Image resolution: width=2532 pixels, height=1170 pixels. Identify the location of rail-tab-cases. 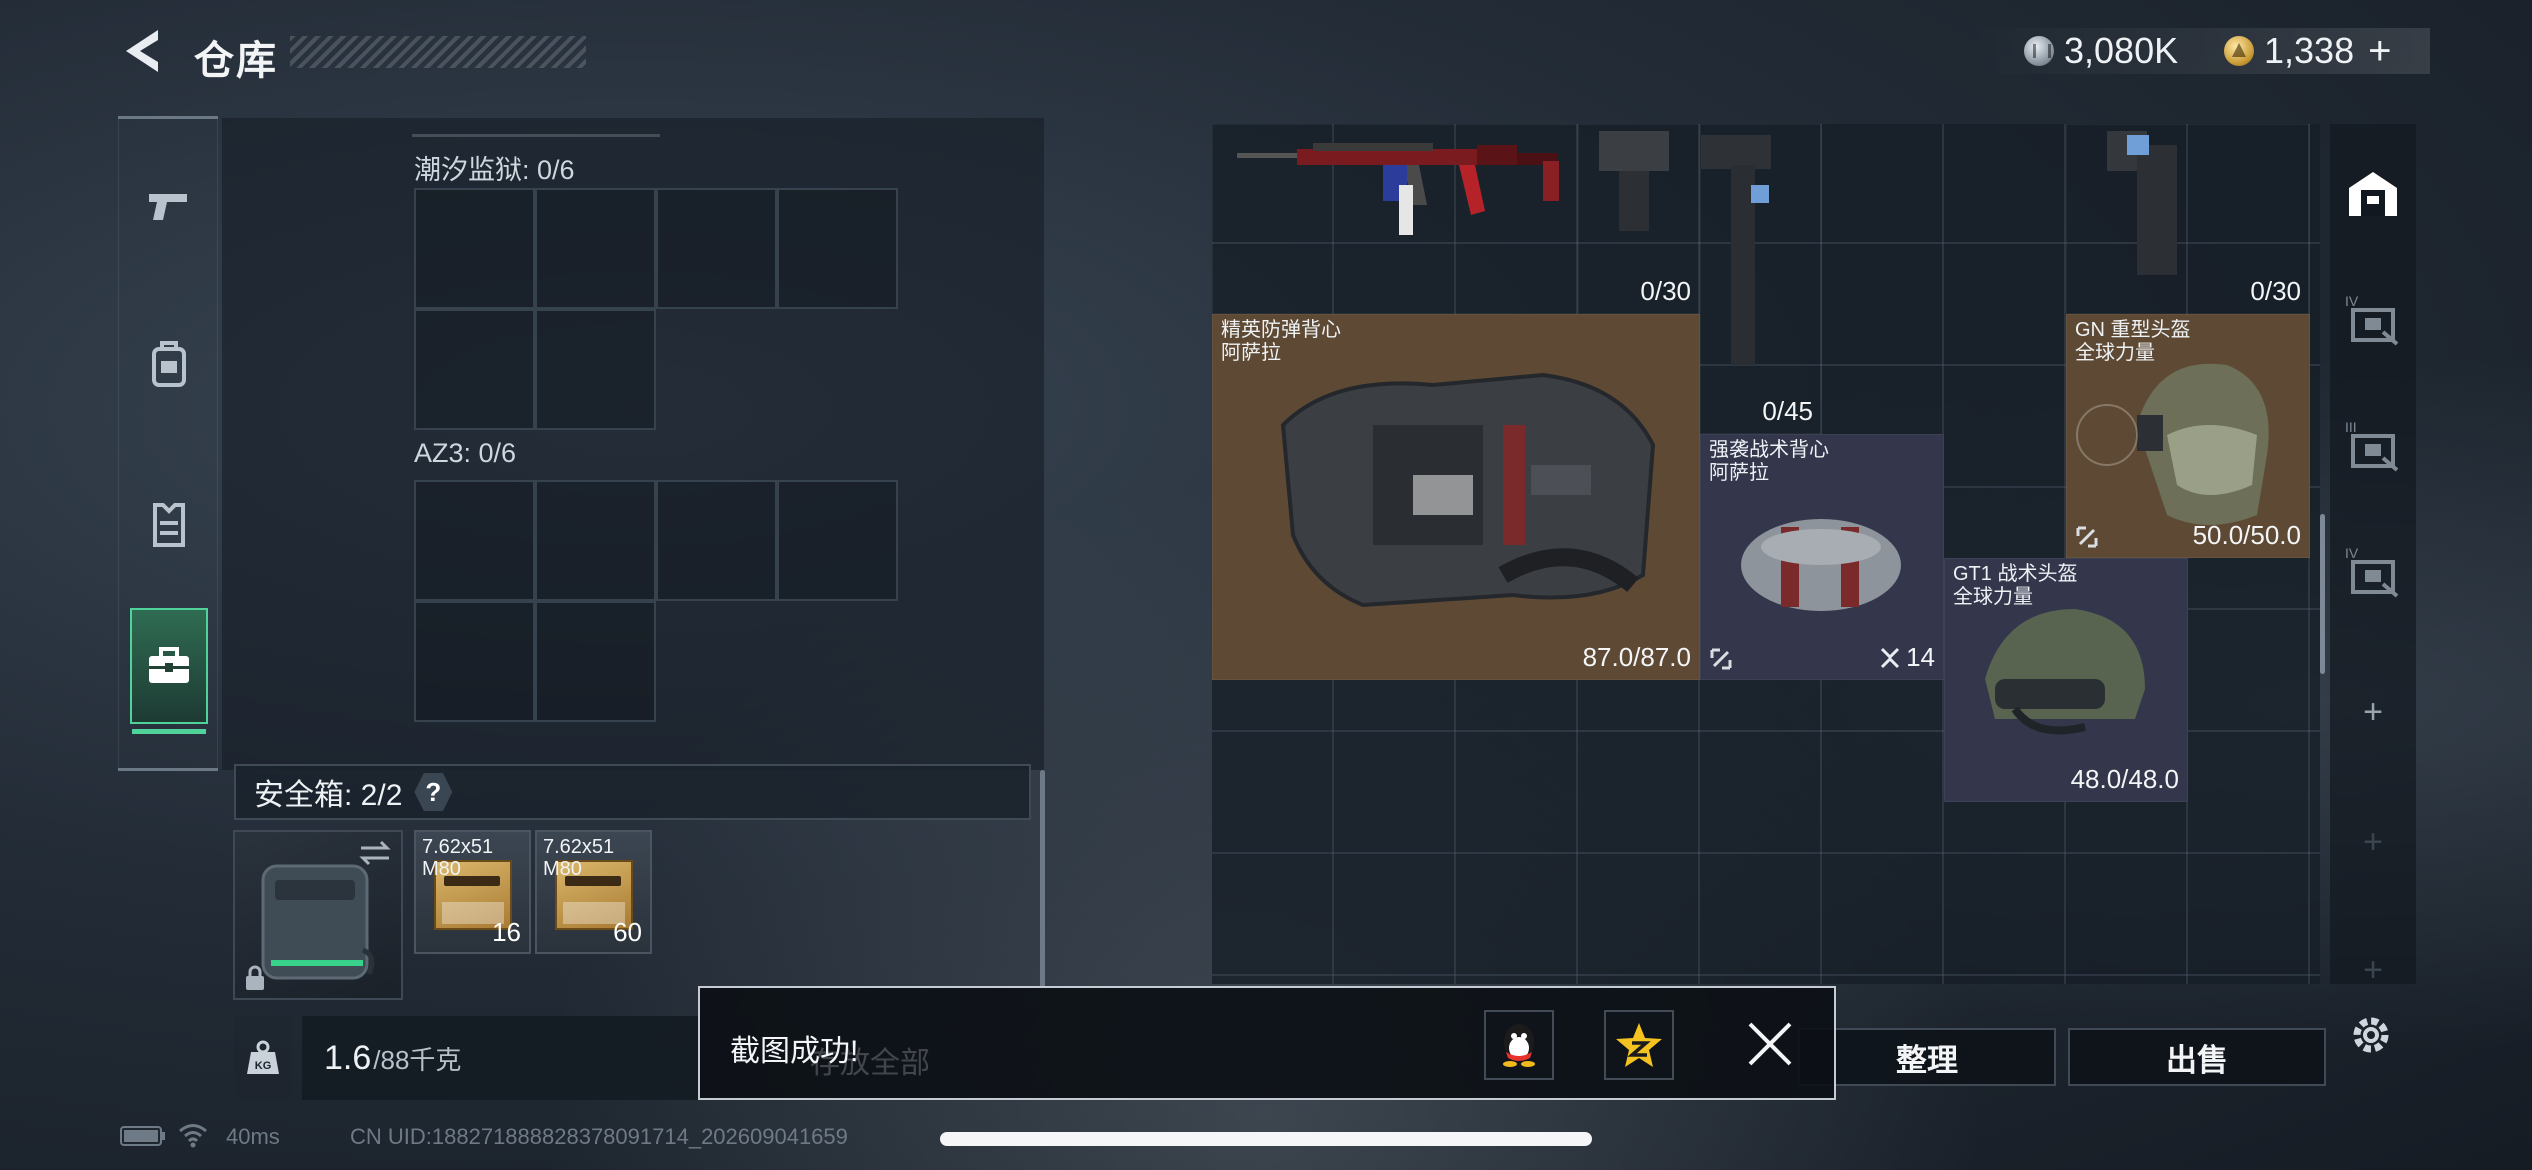
(169, 671).